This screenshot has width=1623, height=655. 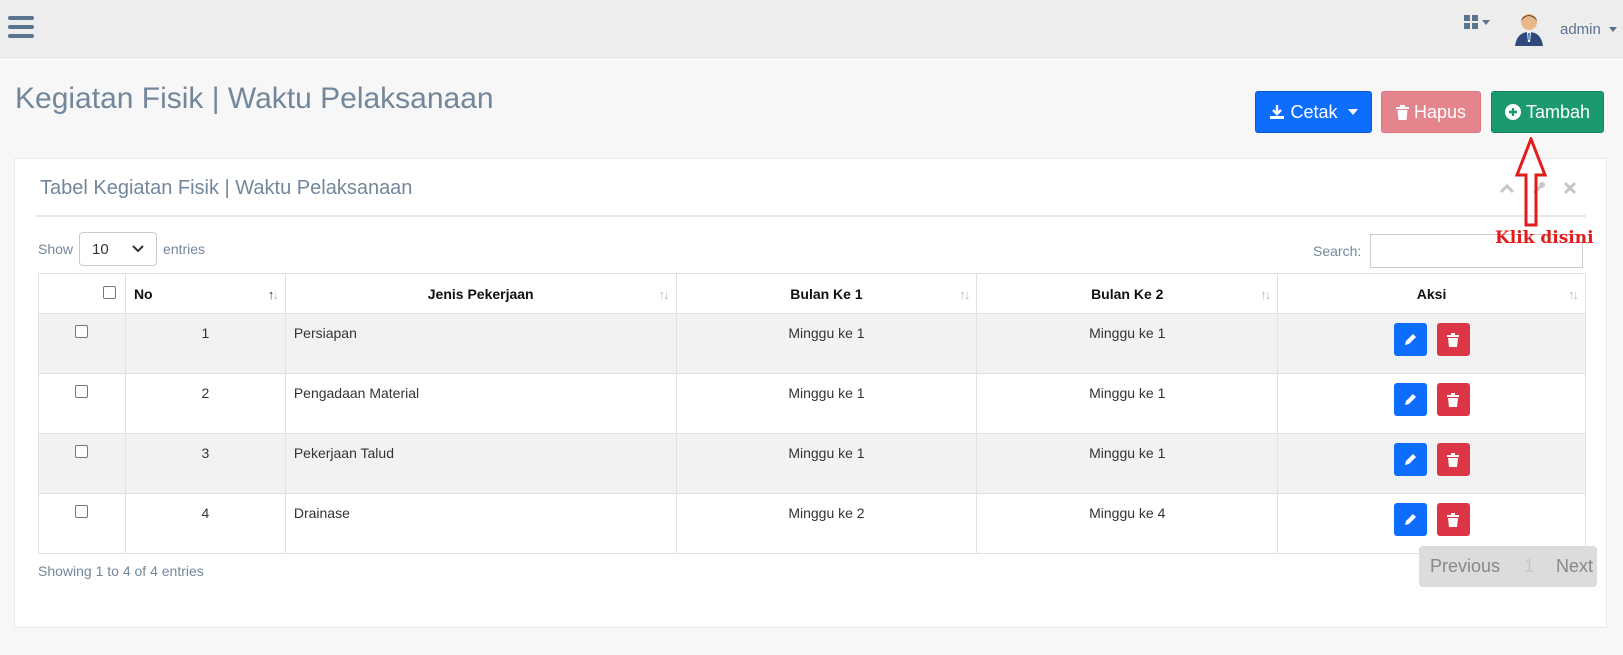 I want to click on column-header-bulan-1: Bulan Ke 1 ↑↓, so click(x=826, y=293).